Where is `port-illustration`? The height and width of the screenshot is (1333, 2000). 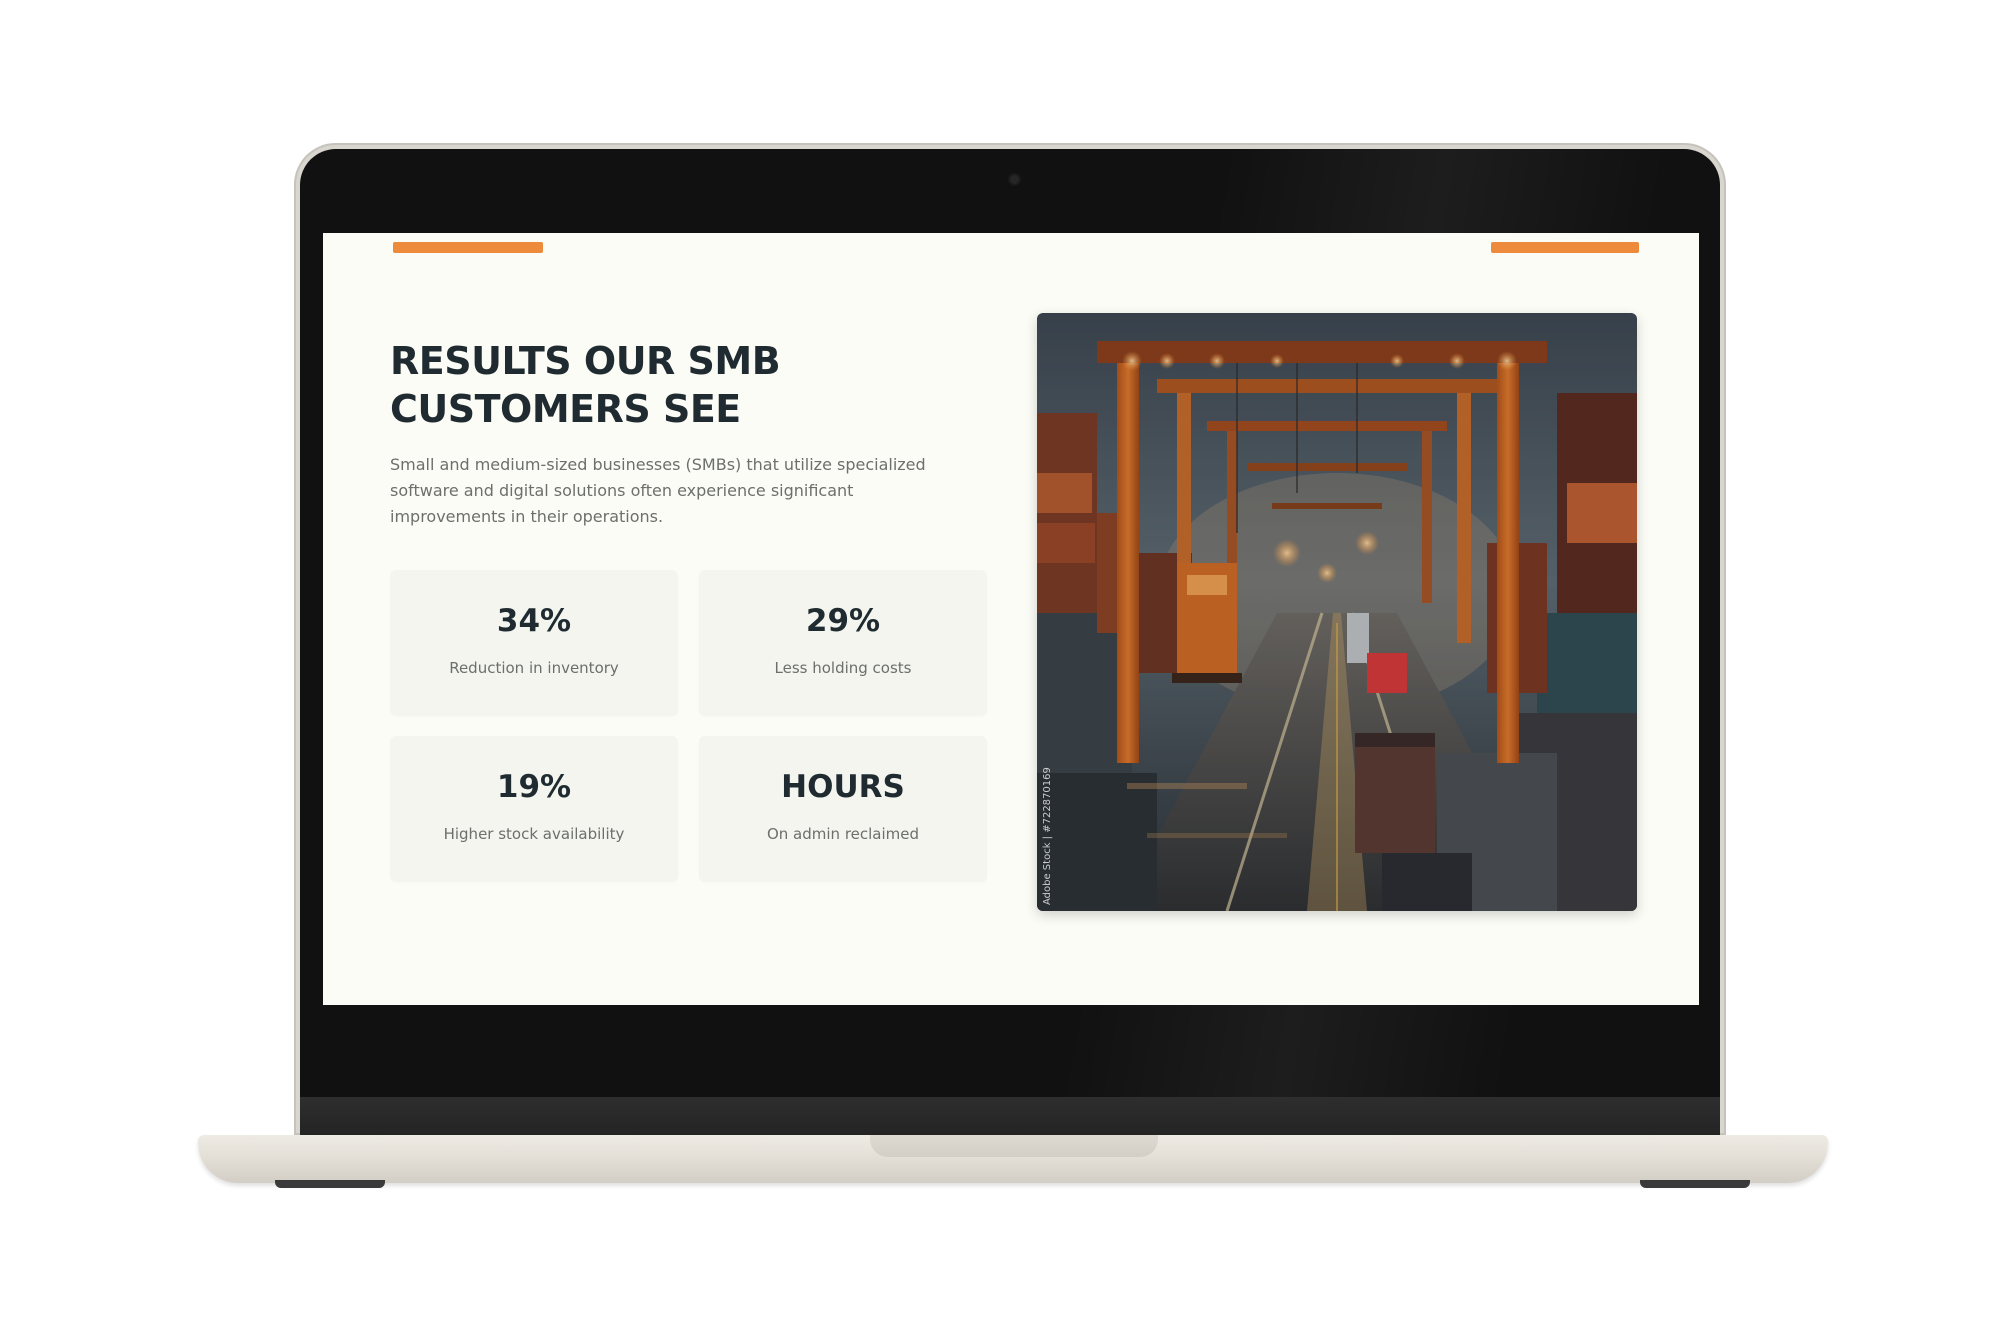 port-illustration is located at coordinates (1337, 612).